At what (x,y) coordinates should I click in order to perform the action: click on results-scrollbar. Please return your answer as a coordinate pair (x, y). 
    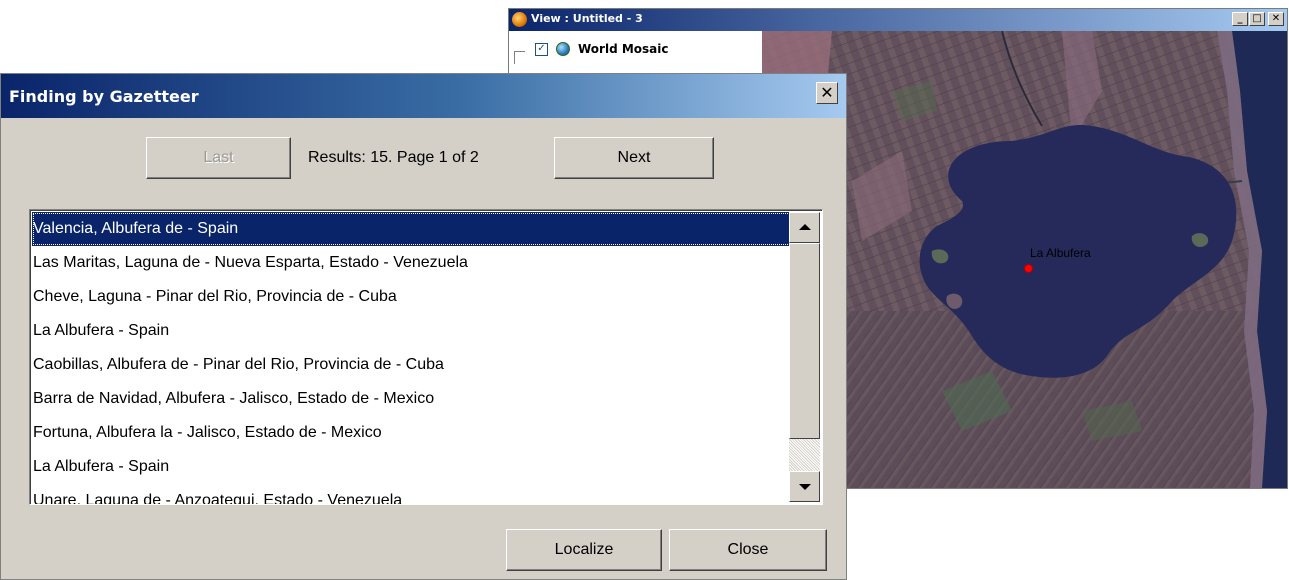
    Looking at the image, I should click on (804, 357).